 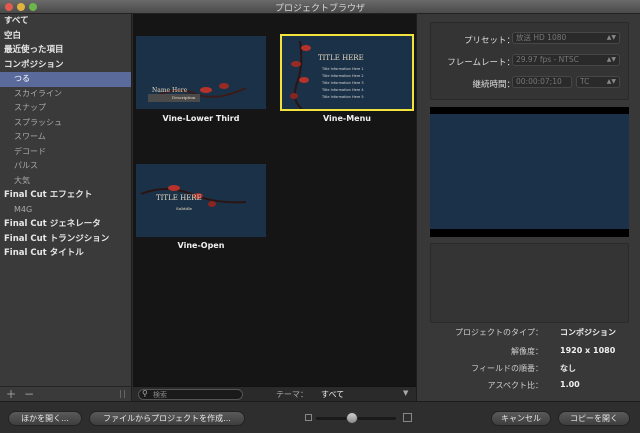 I want to click on add-category-button: +, so click(x=11, y=394).